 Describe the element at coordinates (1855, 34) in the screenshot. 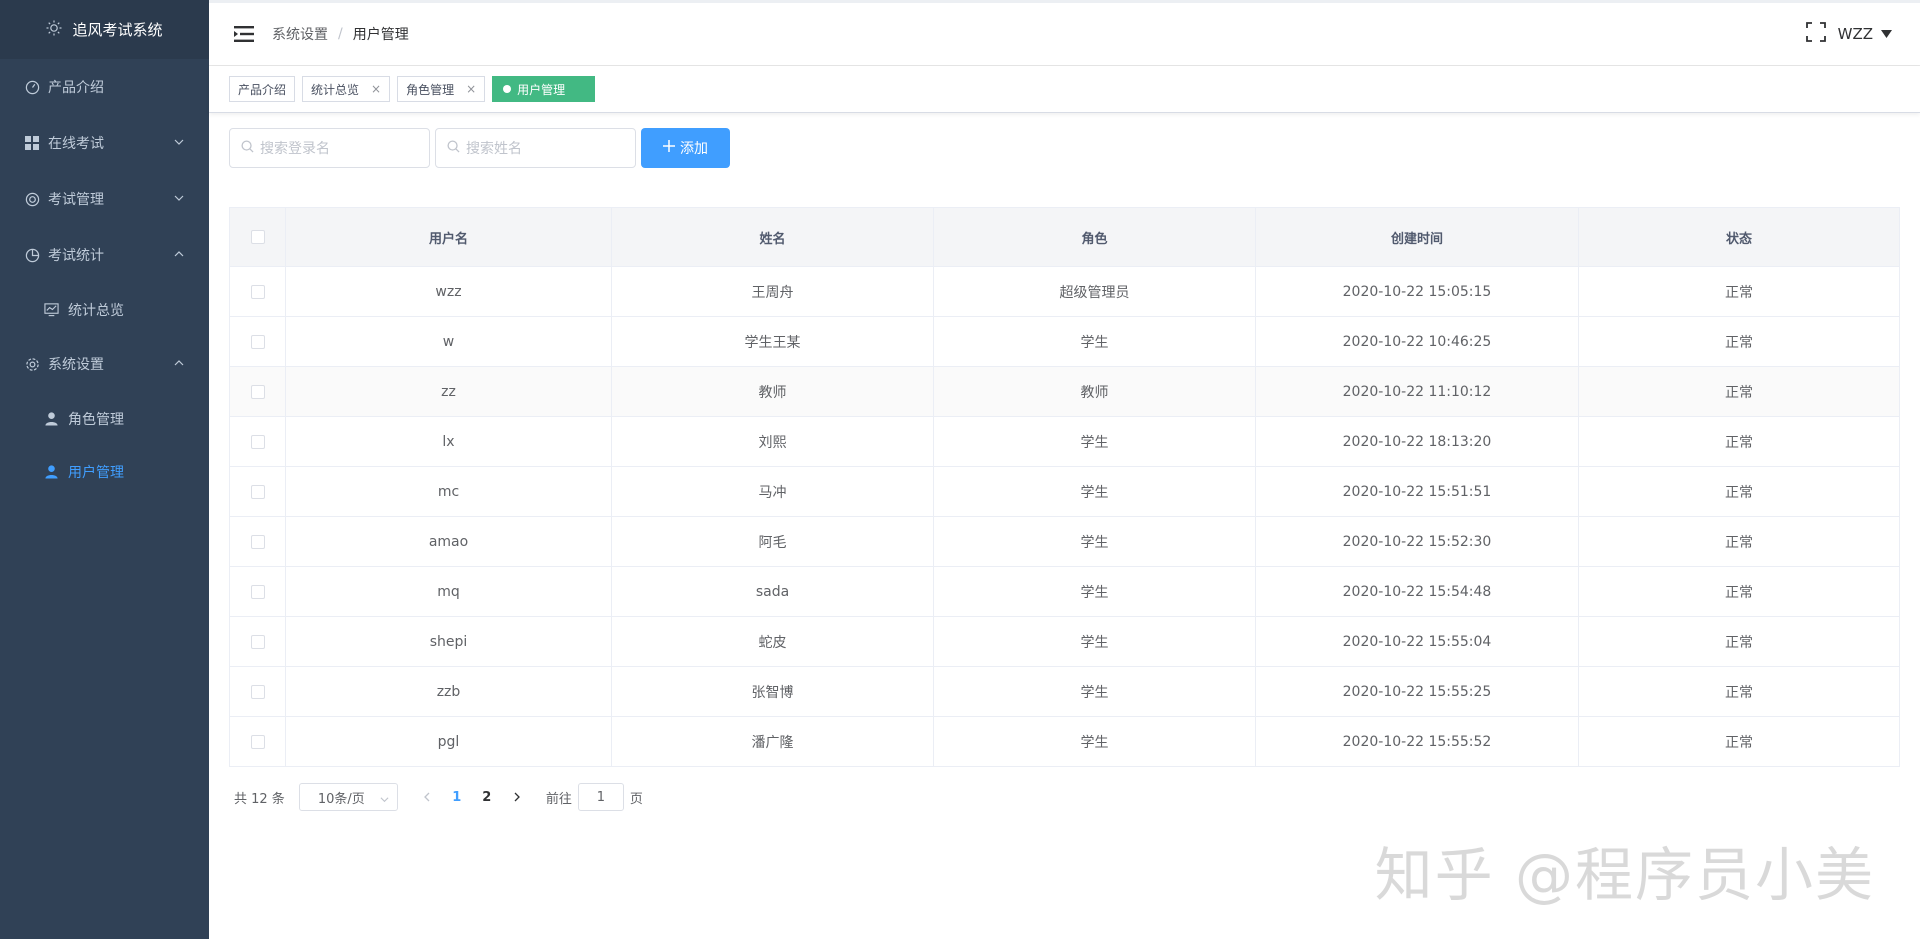

I see `user-menu: WZZ` at that location.